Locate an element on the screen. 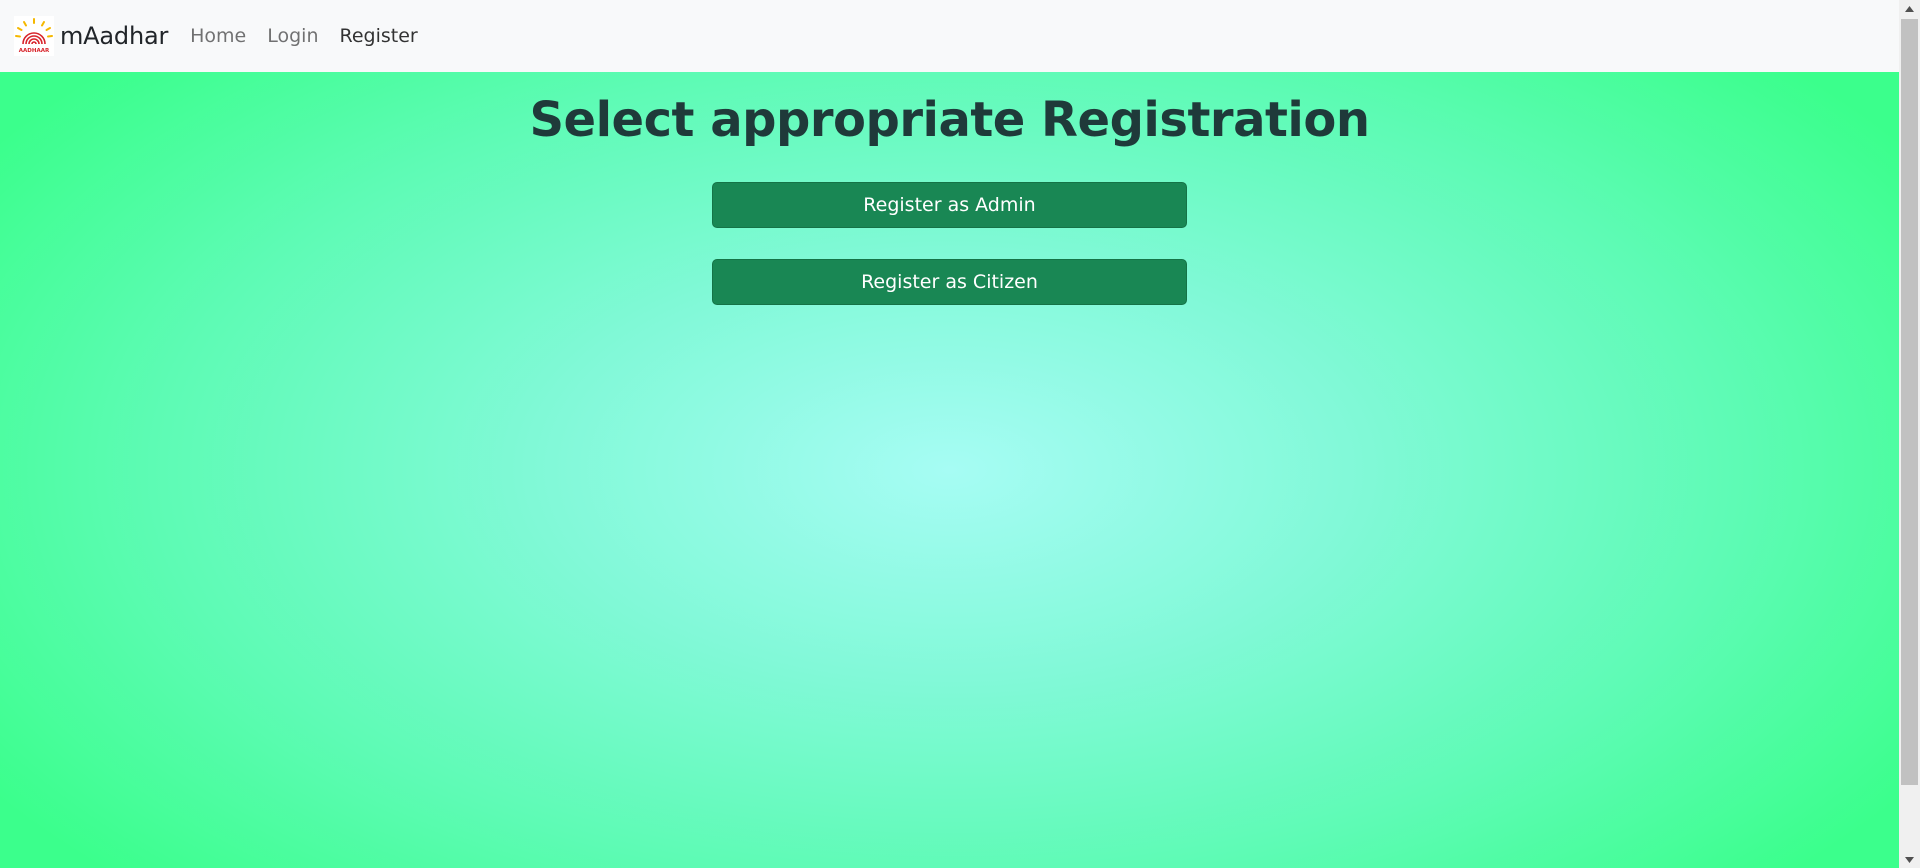  page-title: Select appropriate Registration is located at coordinates (949, 120).